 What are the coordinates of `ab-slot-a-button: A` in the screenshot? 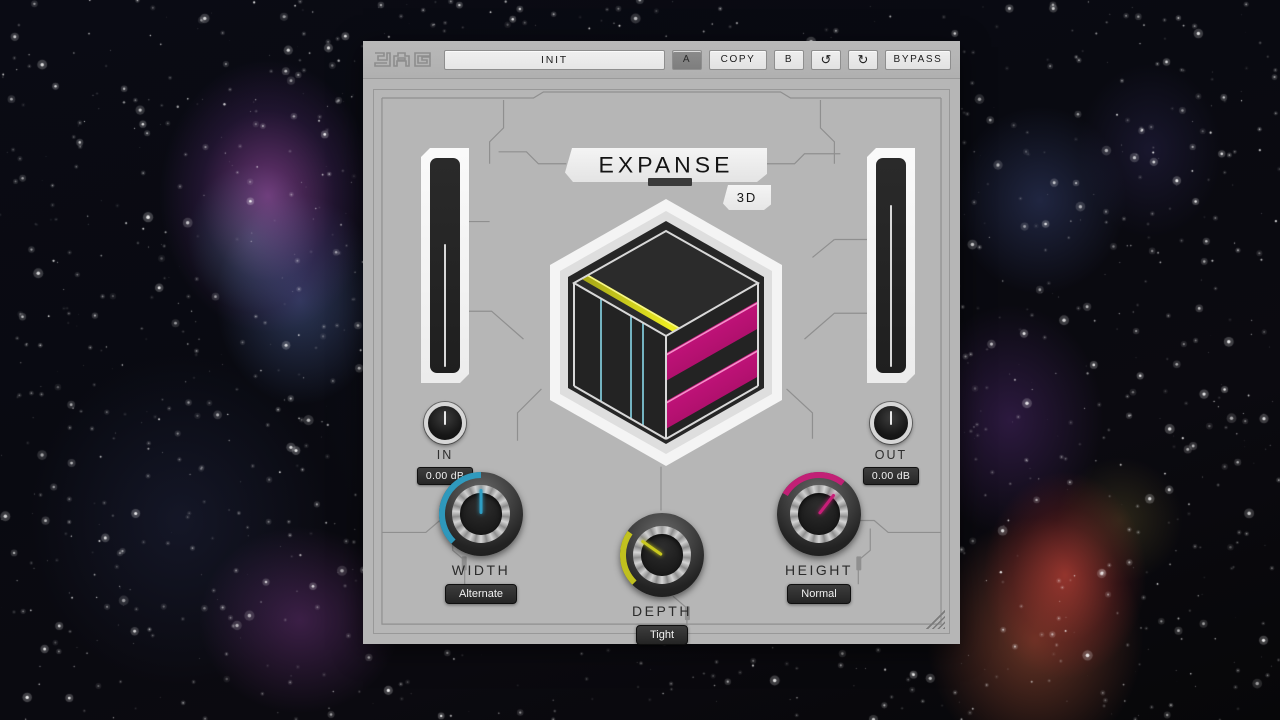 It's located at (687, 59).